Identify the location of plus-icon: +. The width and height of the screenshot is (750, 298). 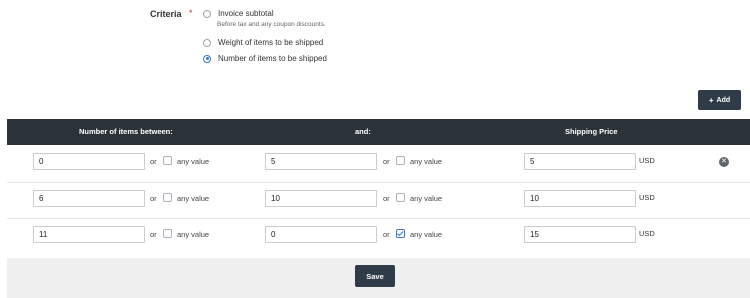
(711, 100).